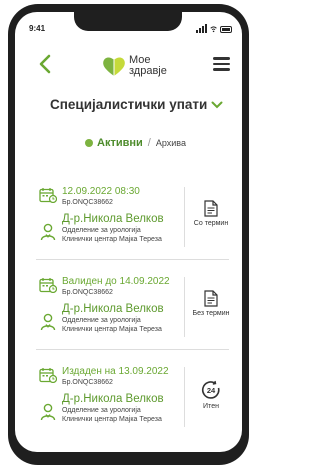 This screenshot has height=469, width=320. I want to click on status-time: 9:41, so click(37, 28).